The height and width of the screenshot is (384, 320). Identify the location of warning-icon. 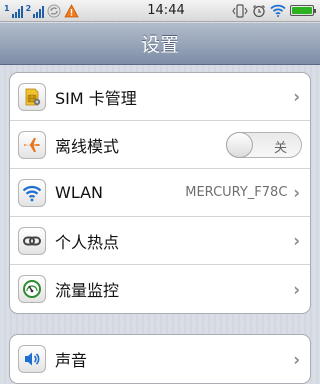
(71, 10).